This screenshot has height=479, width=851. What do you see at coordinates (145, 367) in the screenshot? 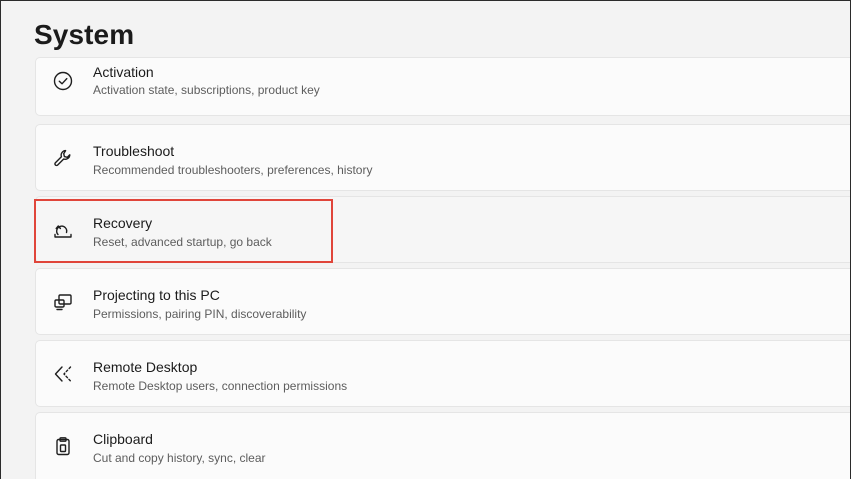
I see `setting-title: Remote Desktop` at bounding box center [145, 367].